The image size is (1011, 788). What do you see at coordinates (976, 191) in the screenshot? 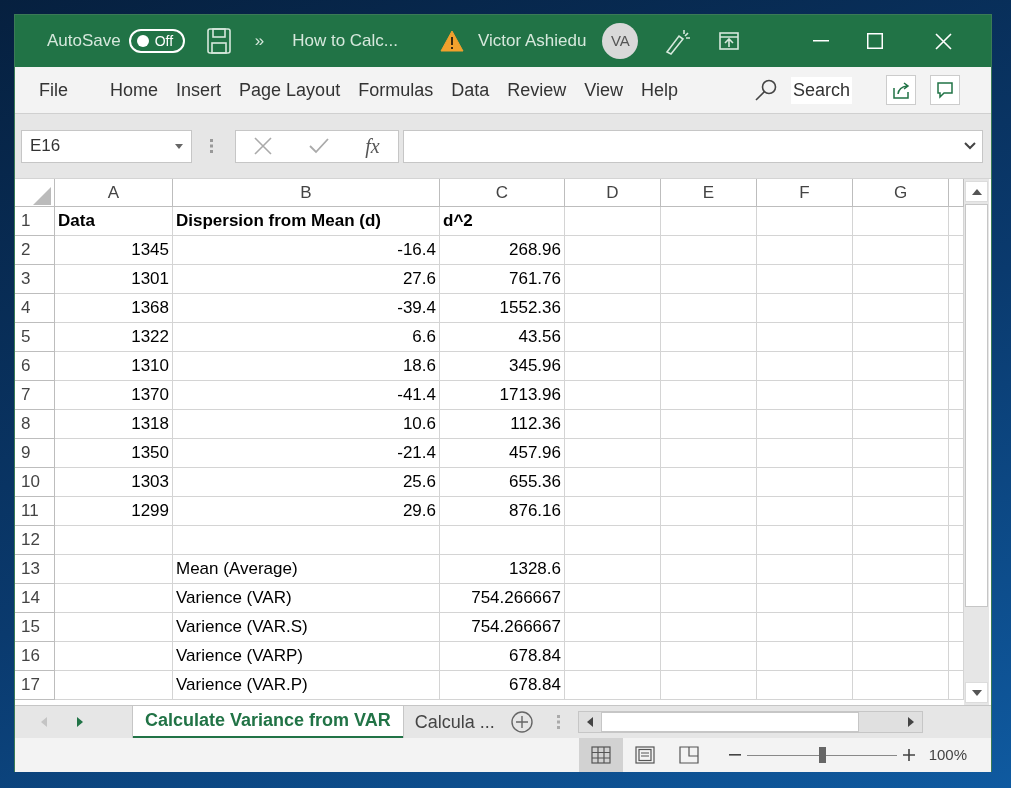
I see `scroll-up-icon` at bounding box center [976, 191].